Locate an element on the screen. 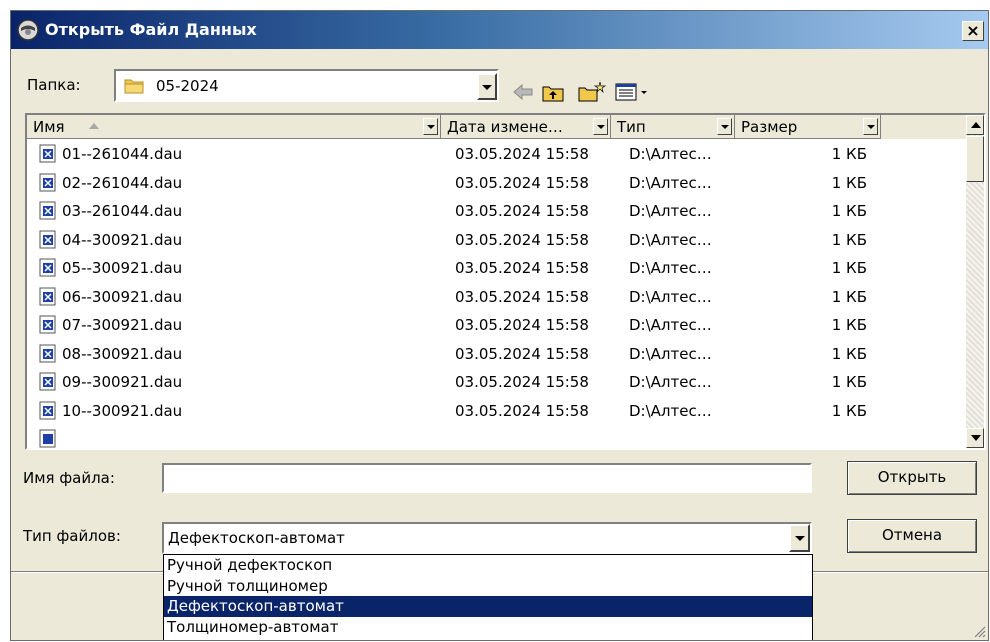 Image resolution: width=990 pixels, height=642 pixels. scroll-up-button is located at coordinates (975, 125).